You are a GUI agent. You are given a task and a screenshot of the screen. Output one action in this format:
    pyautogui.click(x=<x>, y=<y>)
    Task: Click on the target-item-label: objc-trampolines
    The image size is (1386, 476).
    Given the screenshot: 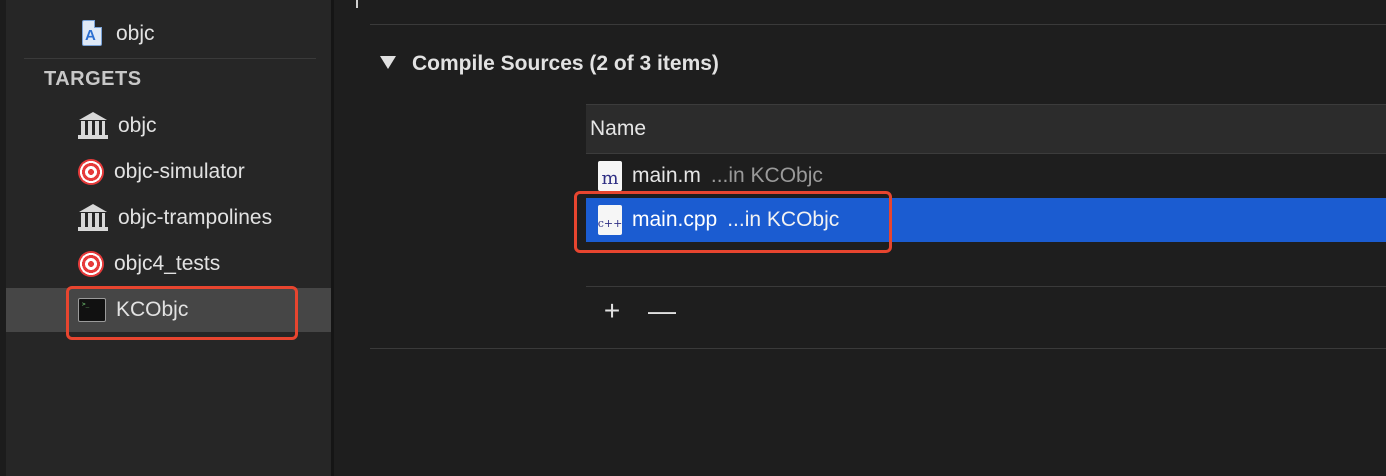 What is the action you would take?
    pyautogui.click(x=195, y=217)
    